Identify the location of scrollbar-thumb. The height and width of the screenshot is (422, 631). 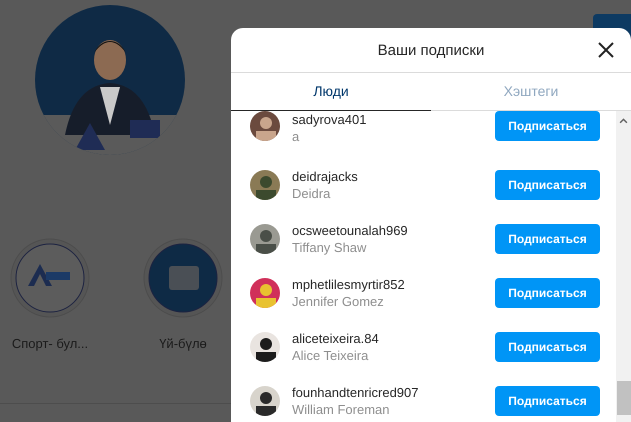
(624, 398).